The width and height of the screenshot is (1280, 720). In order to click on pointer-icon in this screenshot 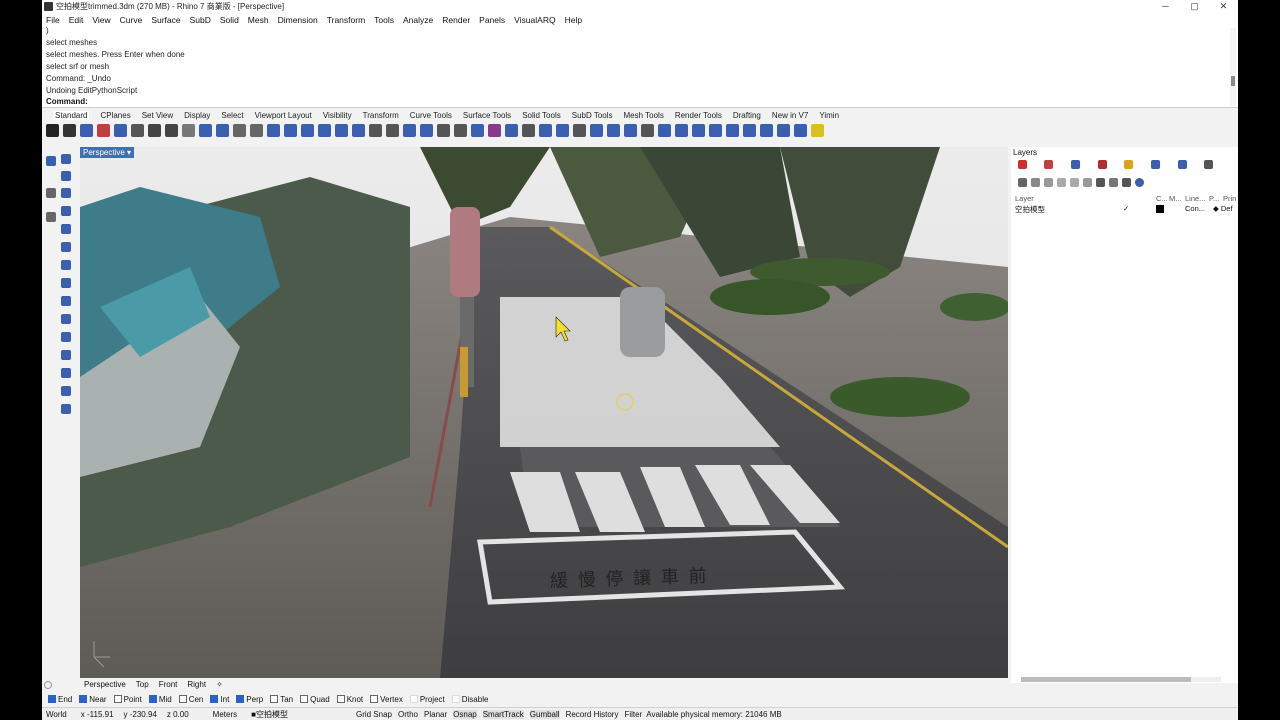, I will do `click(69, 130)`.